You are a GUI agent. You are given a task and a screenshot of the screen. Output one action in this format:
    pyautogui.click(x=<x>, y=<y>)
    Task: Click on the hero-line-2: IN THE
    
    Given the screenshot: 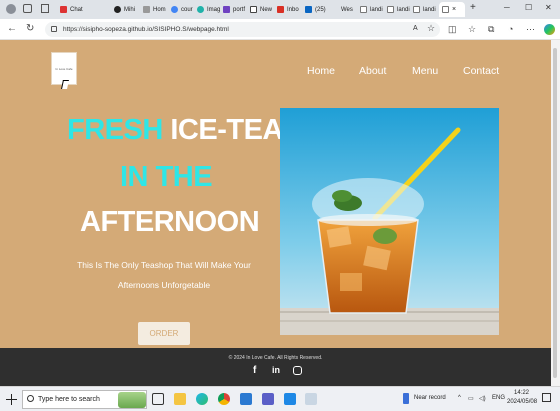 What is the action you would take?
    pyautogui.click(x=166, y=177)
    